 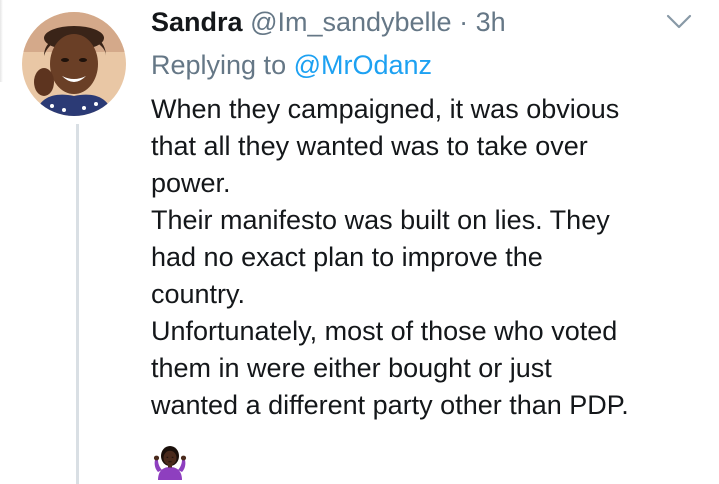 I want to click on thread-connector-line, so click(x=77, y=304).